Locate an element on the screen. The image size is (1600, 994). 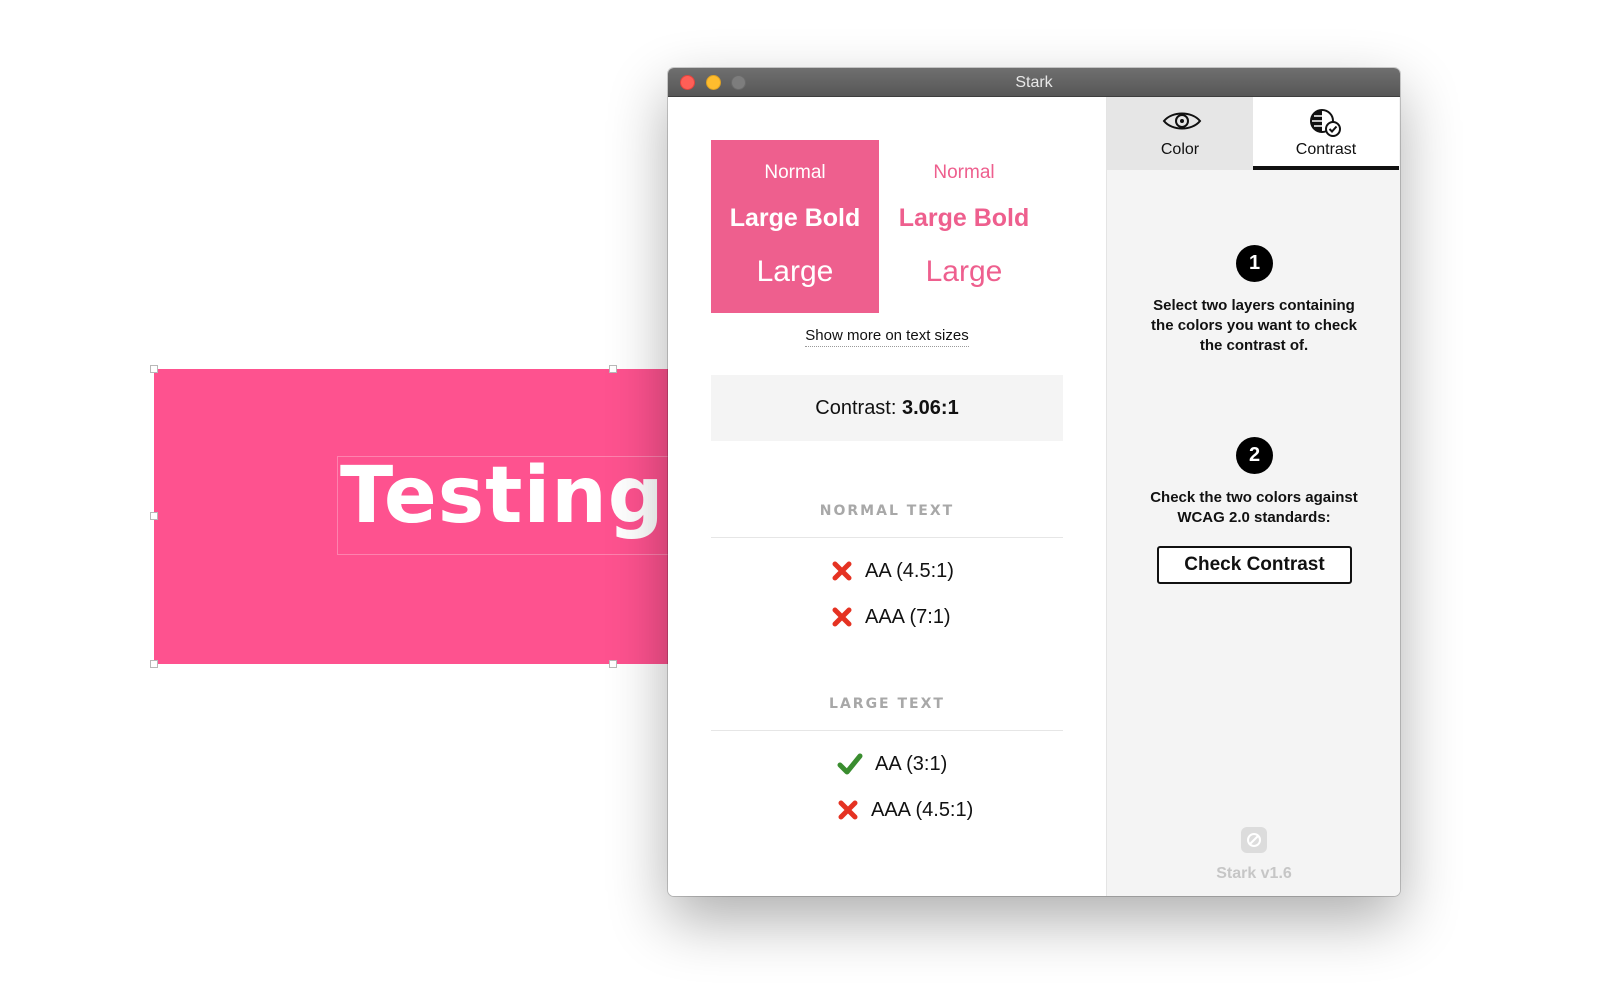
large-text-divider is located at coordinates (887, 730).